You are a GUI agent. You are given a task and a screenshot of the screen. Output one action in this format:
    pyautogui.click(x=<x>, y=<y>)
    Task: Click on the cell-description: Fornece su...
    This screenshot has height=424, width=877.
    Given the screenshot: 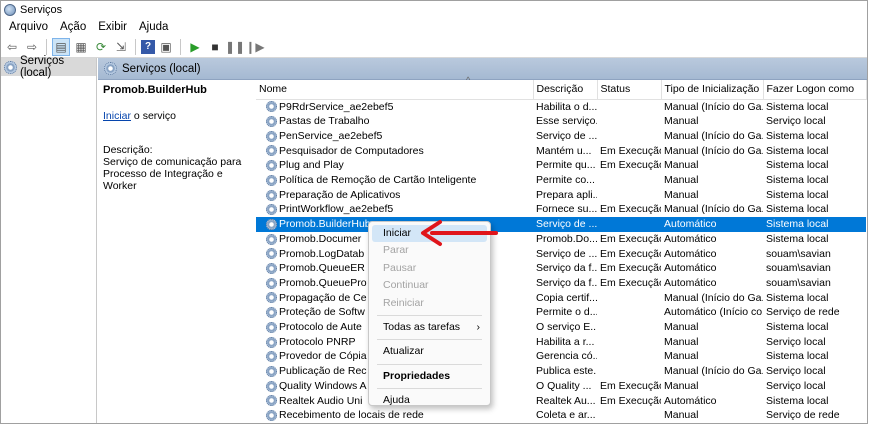 What is the action you would take?
    pyautogui.click(x=566, y=209)
    